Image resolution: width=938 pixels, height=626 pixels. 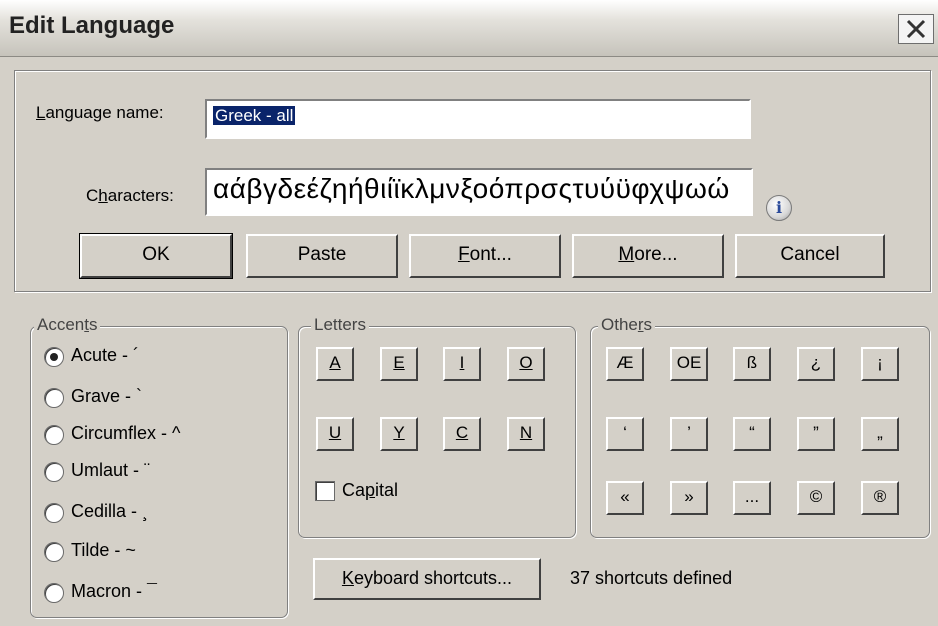 What do you see at coordinates (880, 364) in the screenshot?
I see `char-inverted-exclamation-button: ¡` at bounding box center [880, 364].